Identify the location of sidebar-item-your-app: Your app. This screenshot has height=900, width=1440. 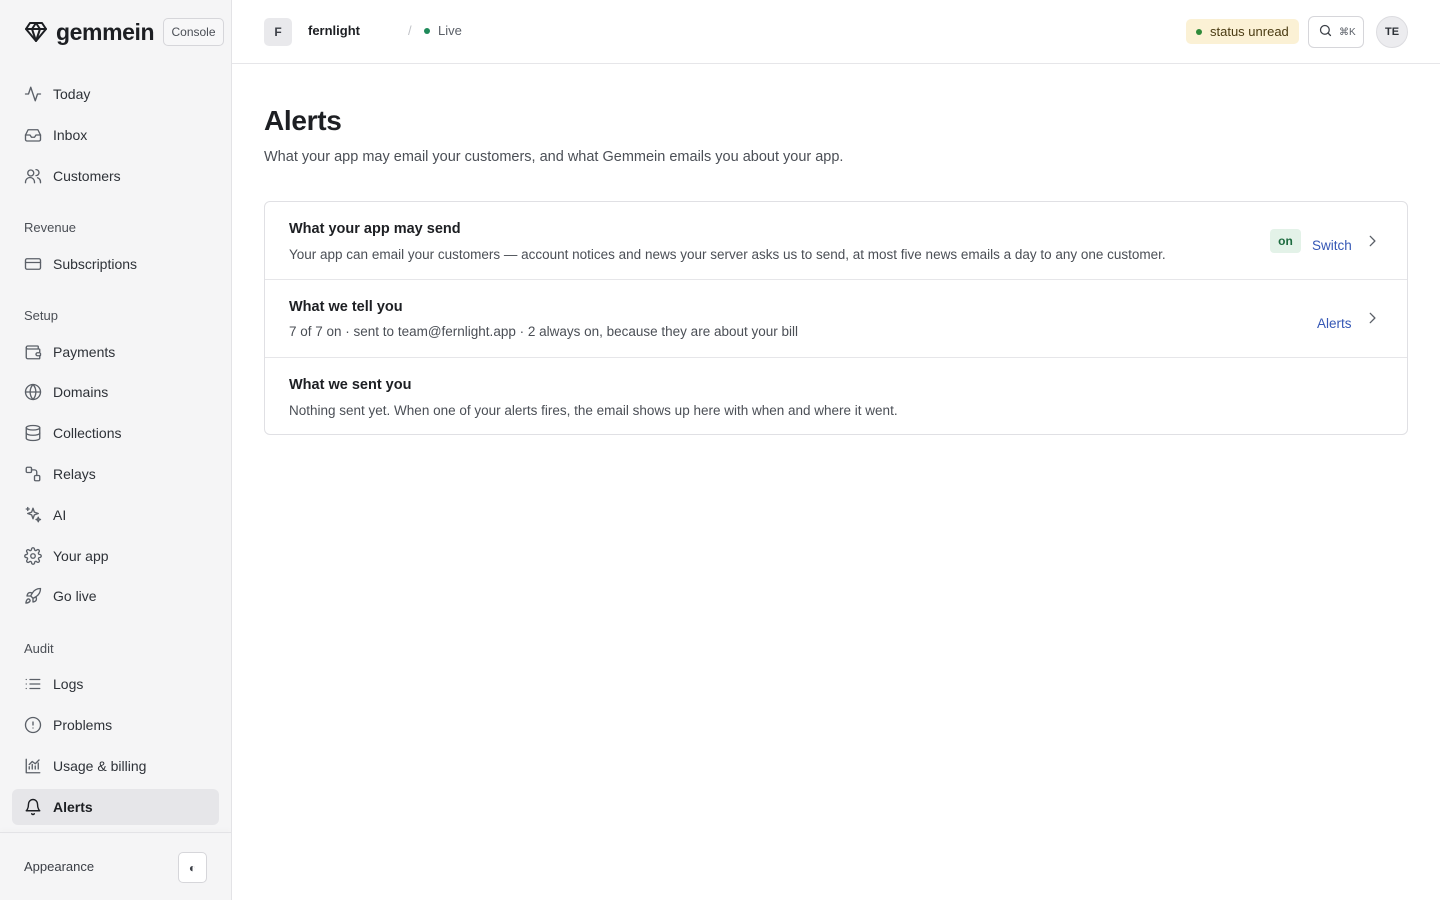
(115, 556).